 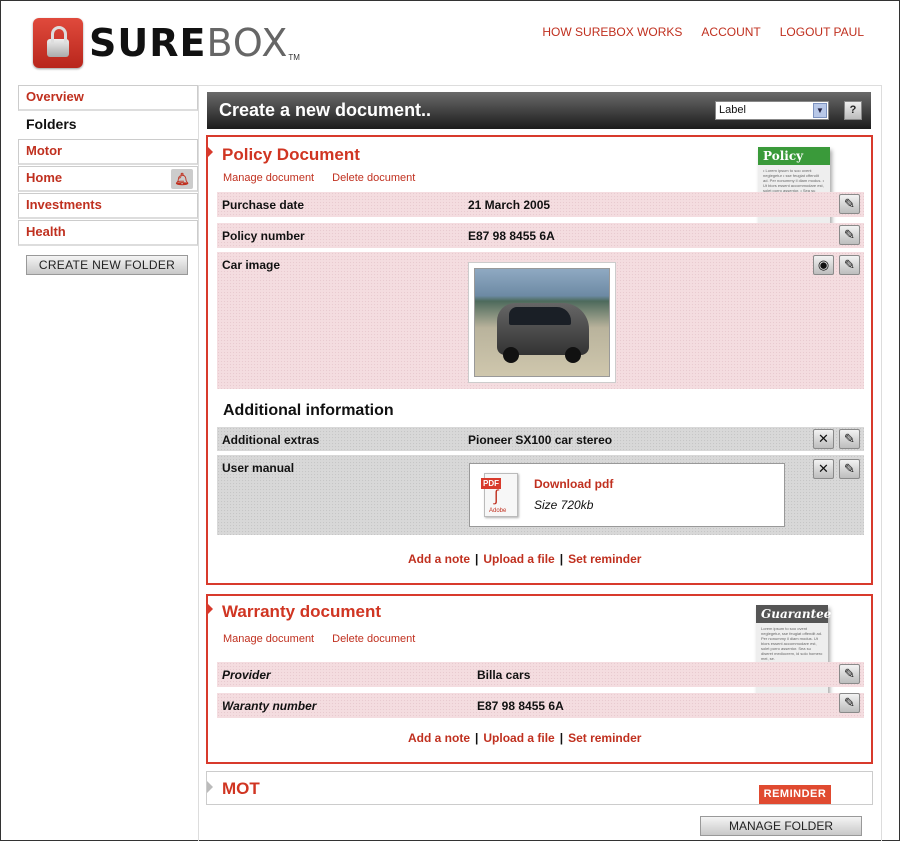 What do you see at coordinates (504, 675) in the screenshot?
I see `field-value: Billa cars` at bounding box center [504, 675].